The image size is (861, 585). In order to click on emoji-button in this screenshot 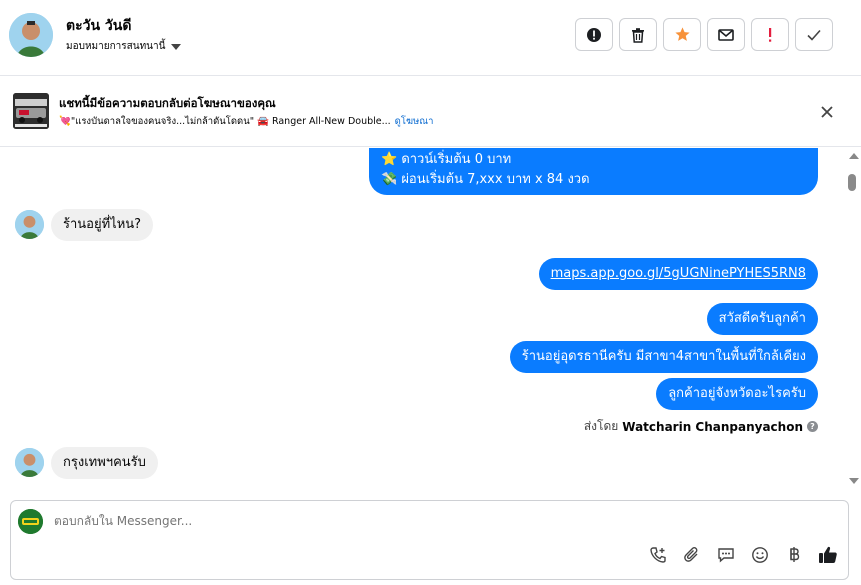, I will do `click(760, 555)`.